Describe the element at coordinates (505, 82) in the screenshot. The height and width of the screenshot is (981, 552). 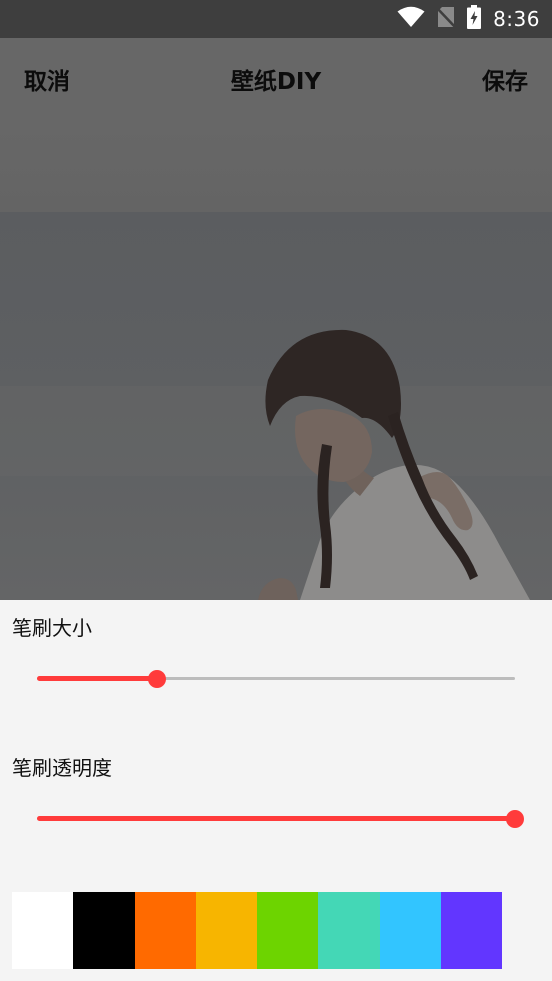
I see `save-button: 保存` at that location.